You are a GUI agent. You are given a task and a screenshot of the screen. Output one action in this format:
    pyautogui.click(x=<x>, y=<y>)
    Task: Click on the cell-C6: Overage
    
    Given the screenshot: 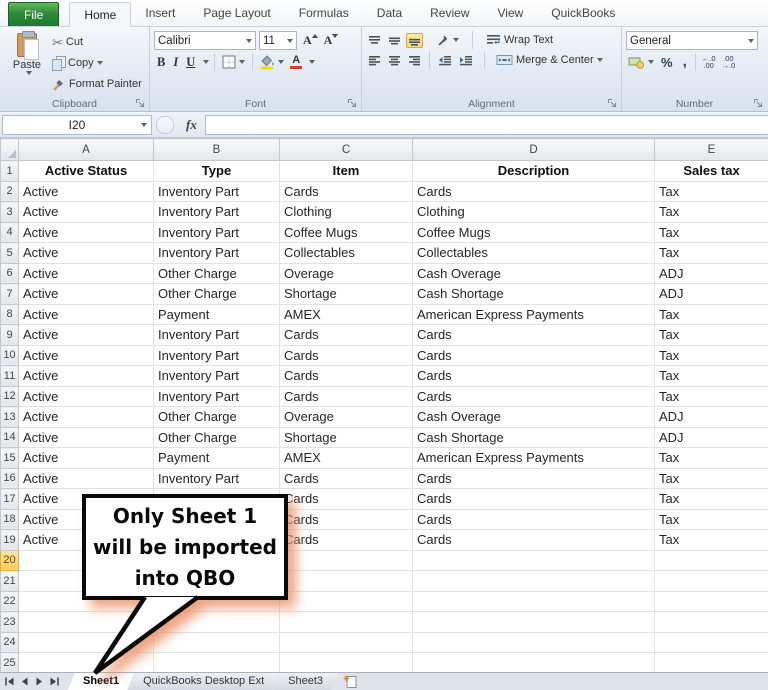 What is the action you would take?
    pyautogui.click(x=346, y=273)
    